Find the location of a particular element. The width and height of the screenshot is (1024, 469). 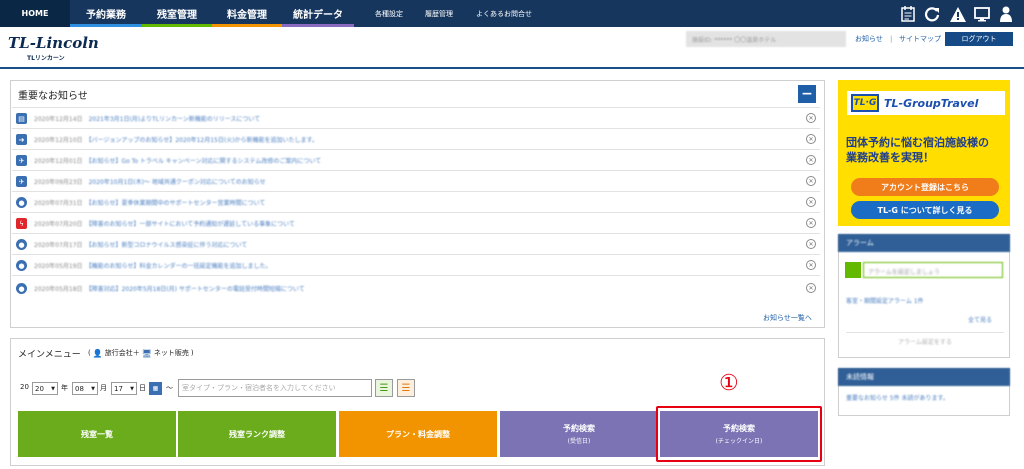

plan-price-button: プラン・料金調整 is located at coordinates (418, 434).